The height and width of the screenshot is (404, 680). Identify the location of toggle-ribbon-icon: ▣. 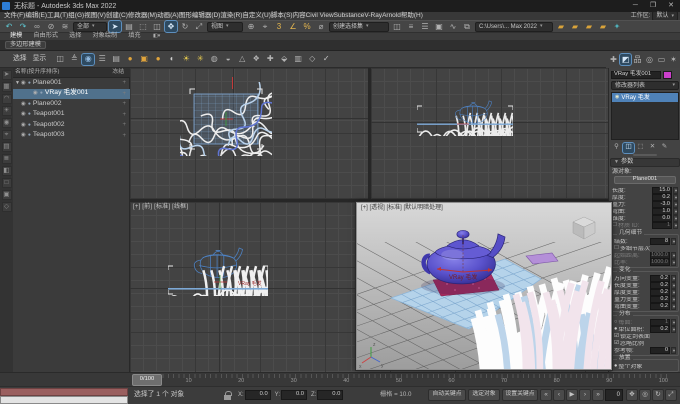
(439, 26).